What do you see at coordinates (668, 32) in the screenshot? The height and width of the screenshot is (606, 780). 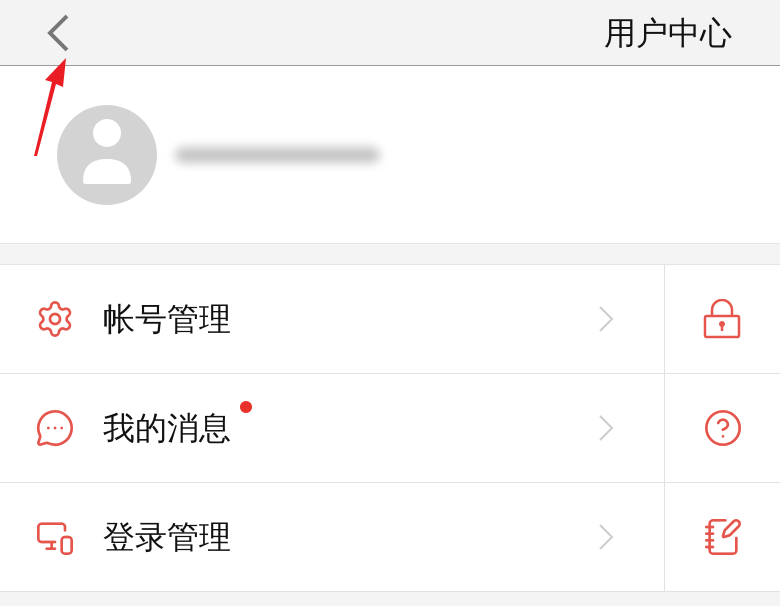 I see `page-title: 用户中心` at bounding box center [668, 32].